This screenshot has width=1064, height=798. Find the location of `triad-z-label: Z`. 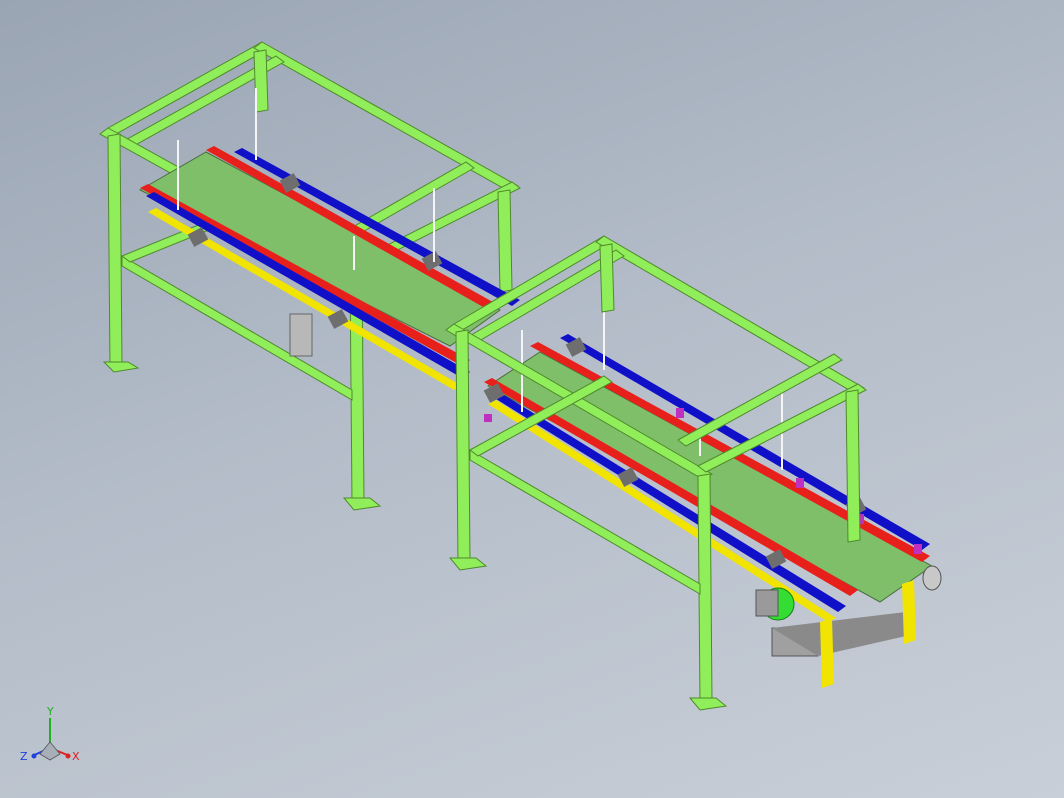

triad-z-label: Z is located at coordinates (24, 756).